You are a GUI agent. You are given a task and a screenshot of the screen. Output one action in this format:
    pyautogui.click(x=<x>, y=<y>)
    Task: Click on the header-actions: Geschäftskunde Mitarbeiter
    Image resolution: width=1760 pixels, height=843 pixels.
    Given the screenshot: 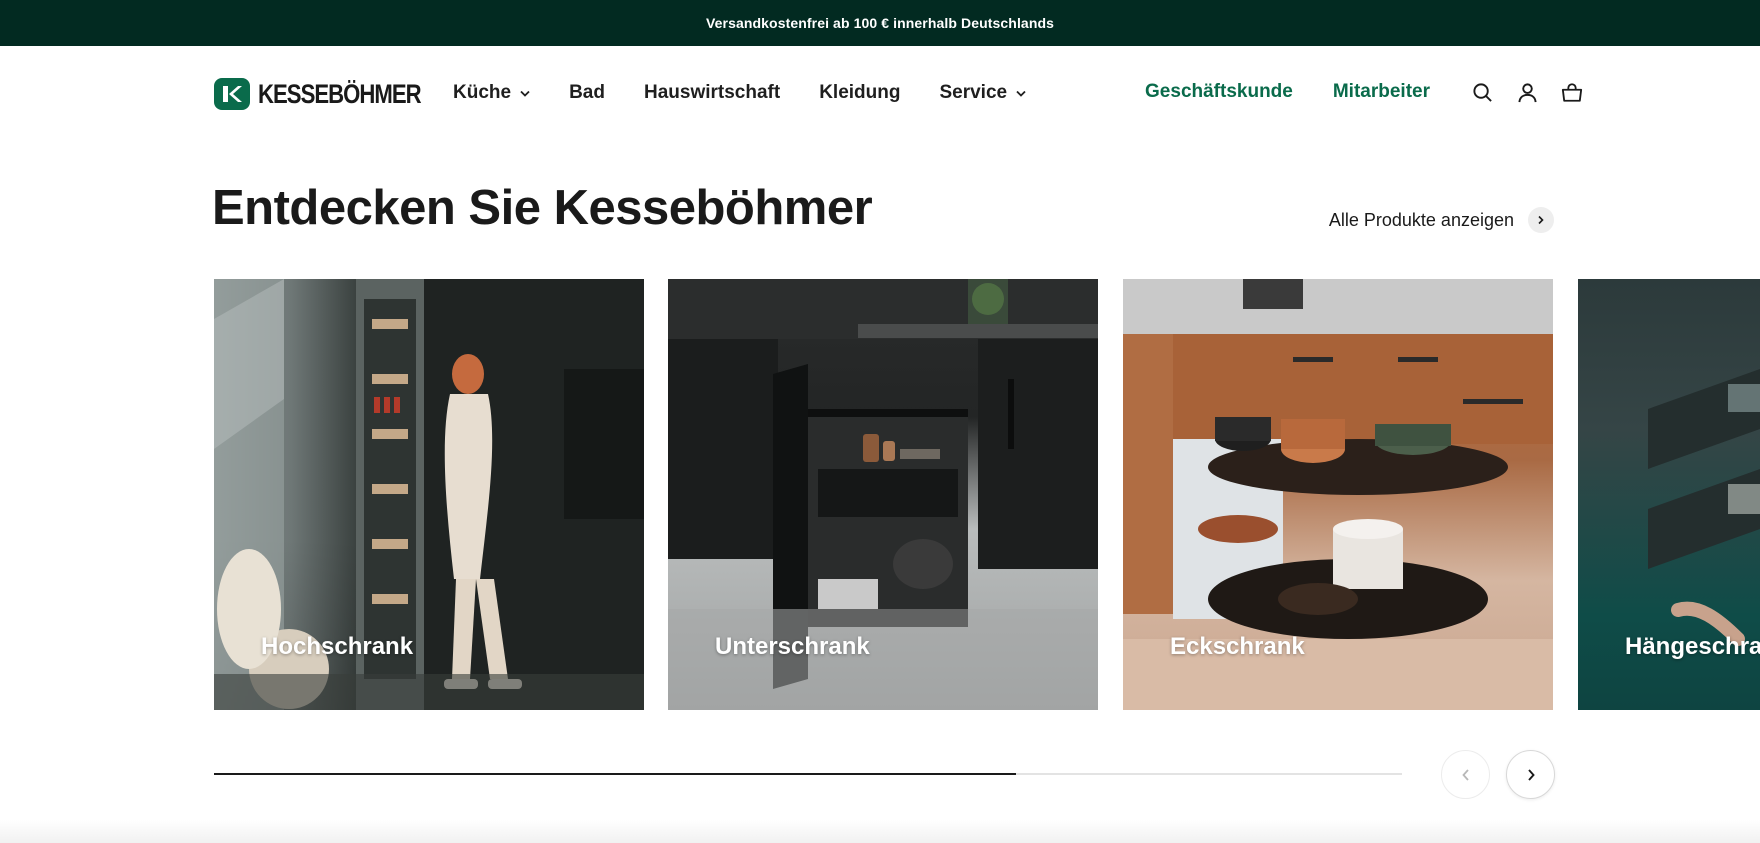 What is the action you would take?
    pyautogui.click(x=1364, y=92)
    